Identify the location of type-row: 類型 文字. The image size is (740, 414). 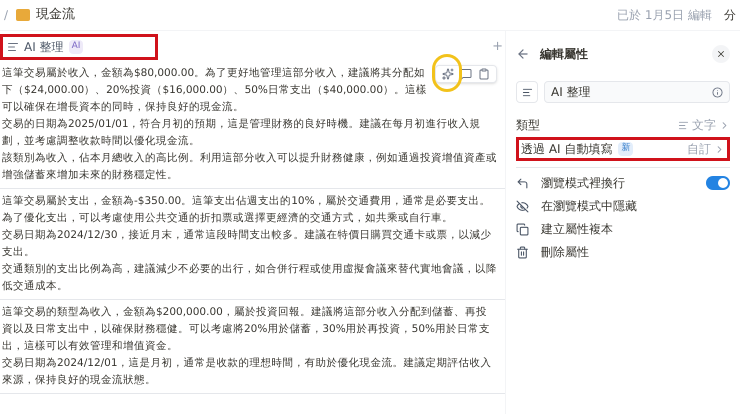
(623, 125).